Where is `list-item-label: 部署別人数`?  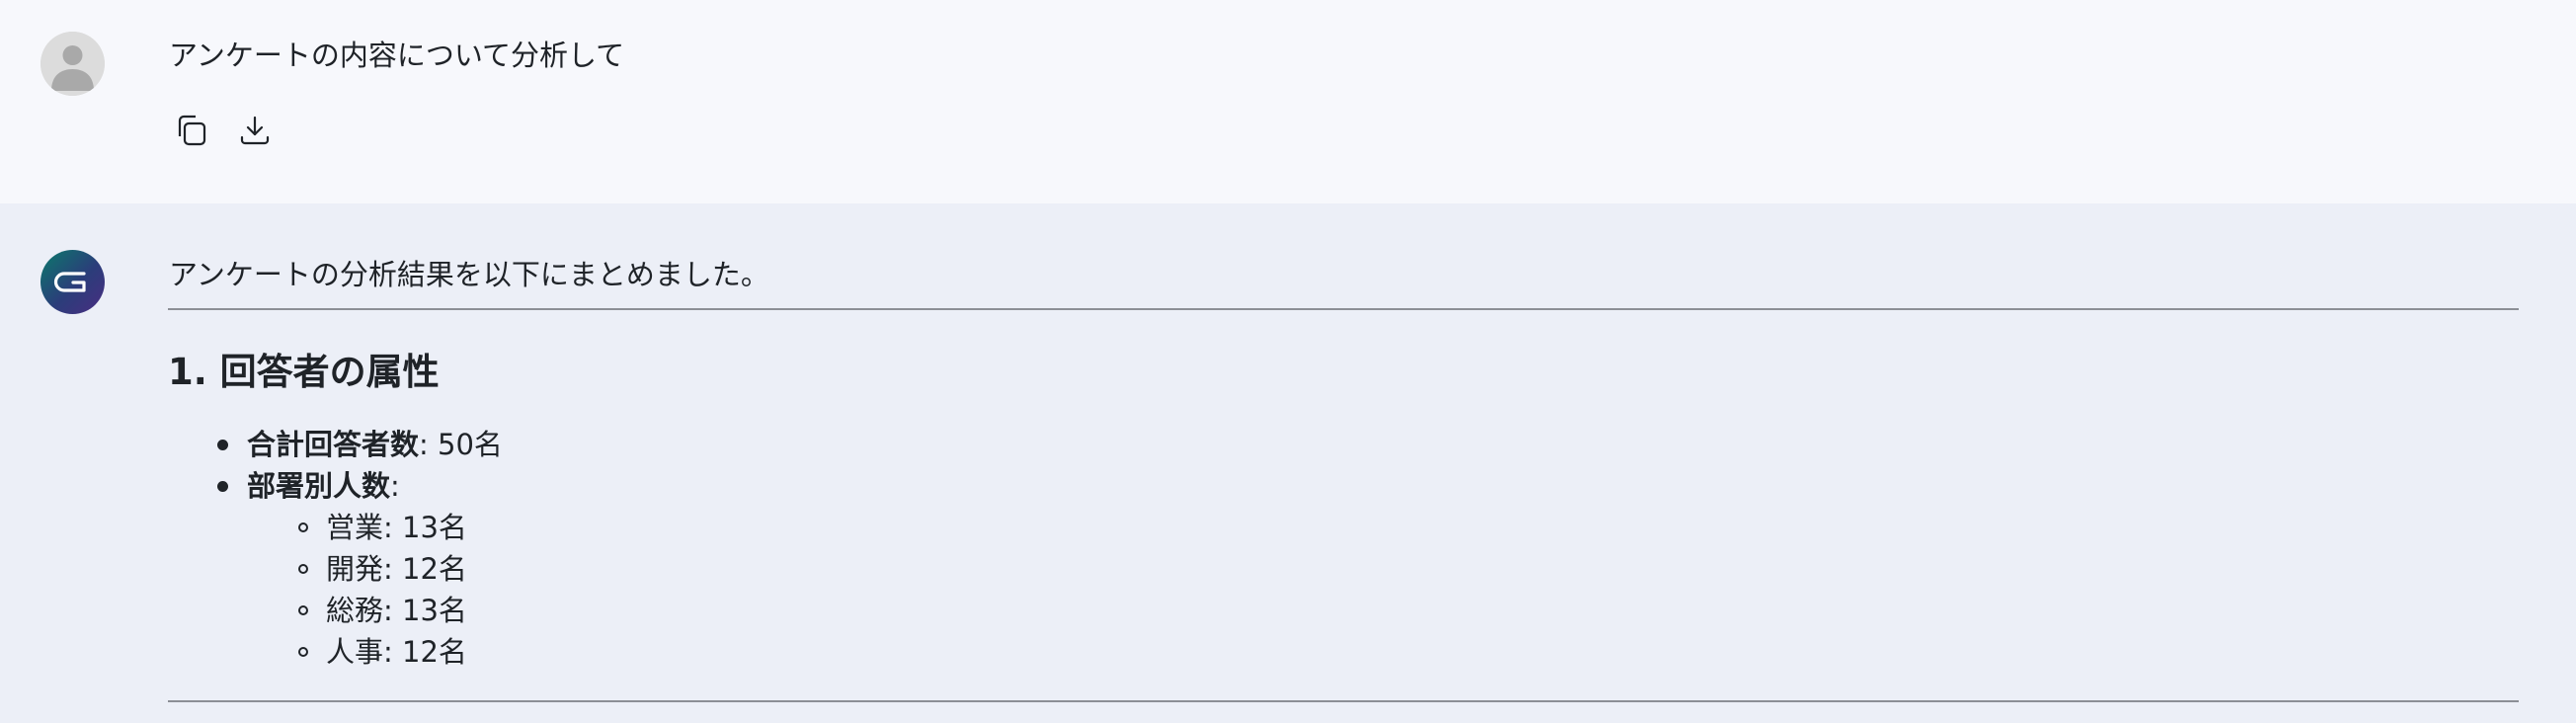
list-item-label: 部署別人数 is located at coordinates (319, 486).